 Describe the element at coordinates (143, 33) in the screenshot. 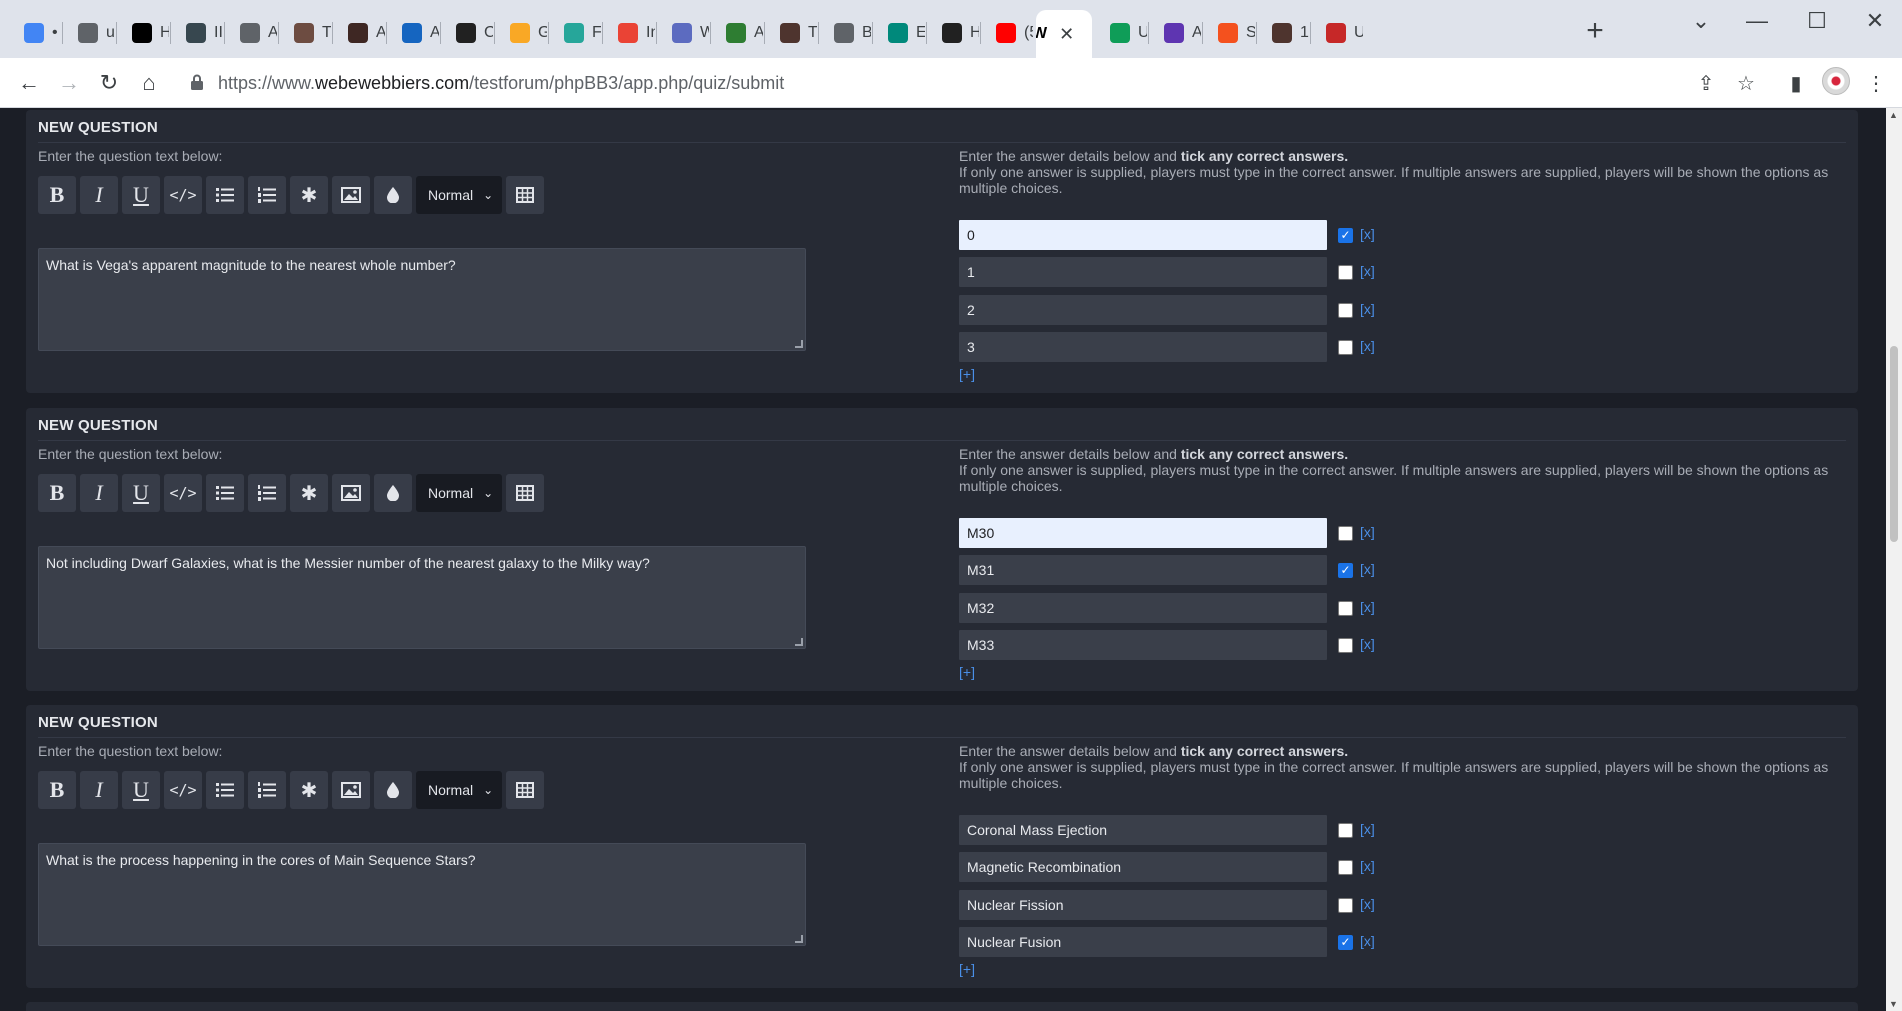

I see `browser-tab: H` at that location.